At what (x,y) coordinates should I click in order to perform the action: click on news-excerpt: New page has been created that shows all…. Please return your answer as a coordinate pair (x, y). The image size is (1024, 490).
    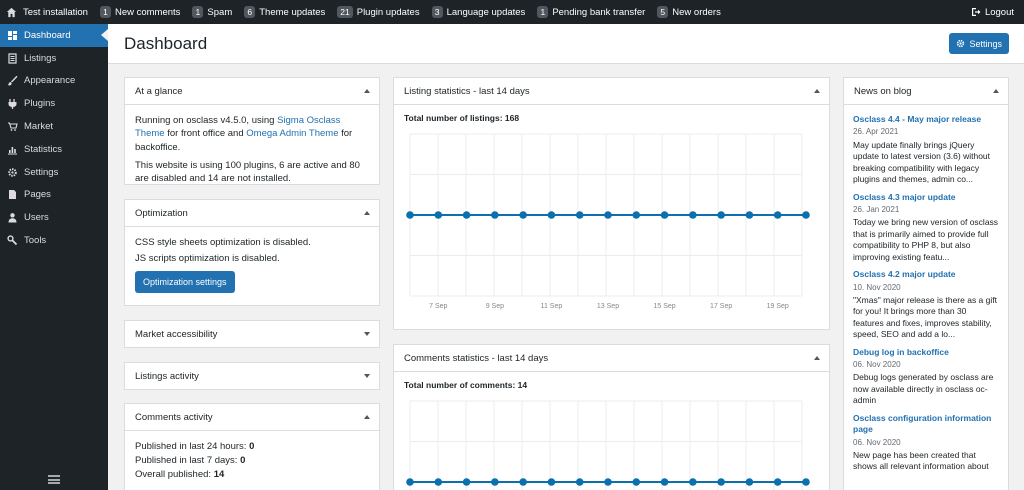
    Looking at the image, I should click on (921, 460).